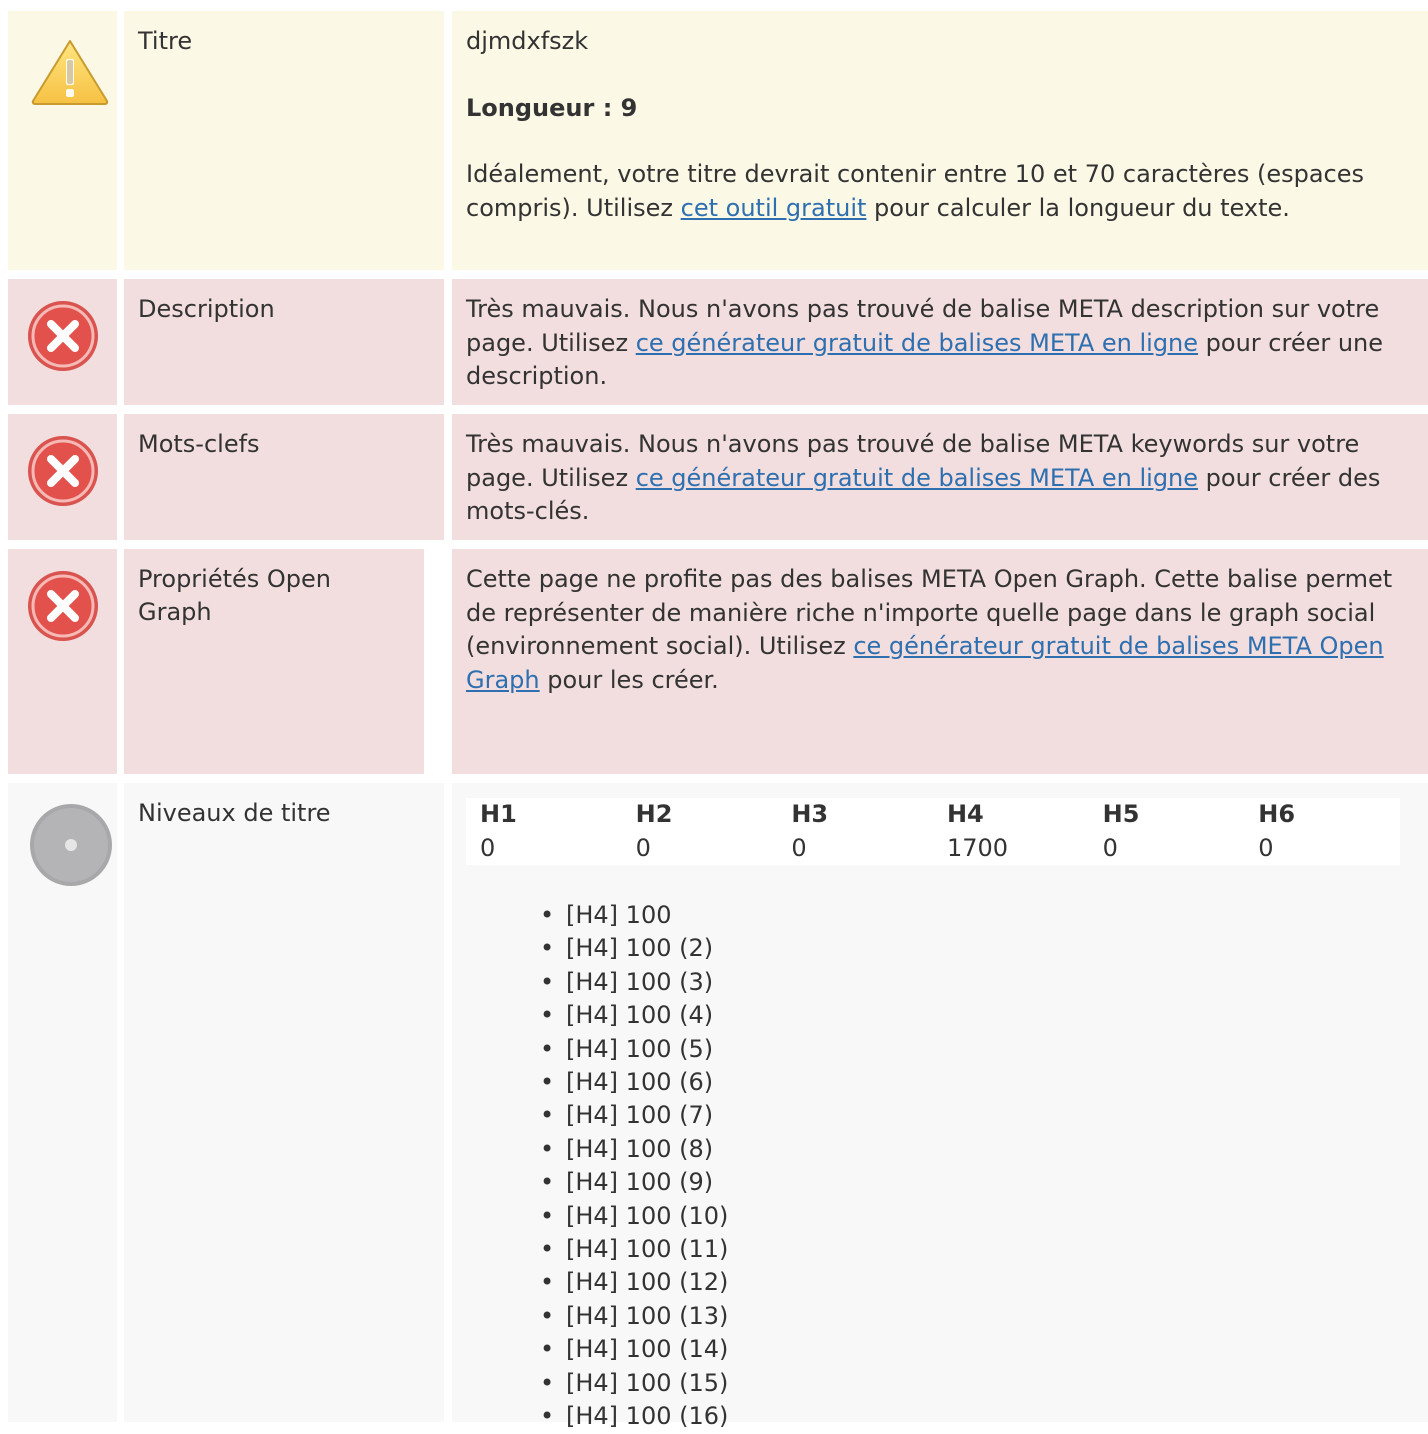 This screenshot has width=1428, height=1434. What do you see at coordinates (634, 1350) in the screenshot?
I see `list-item: [H4] 100 (14)` at bounding box center [634, 1350].